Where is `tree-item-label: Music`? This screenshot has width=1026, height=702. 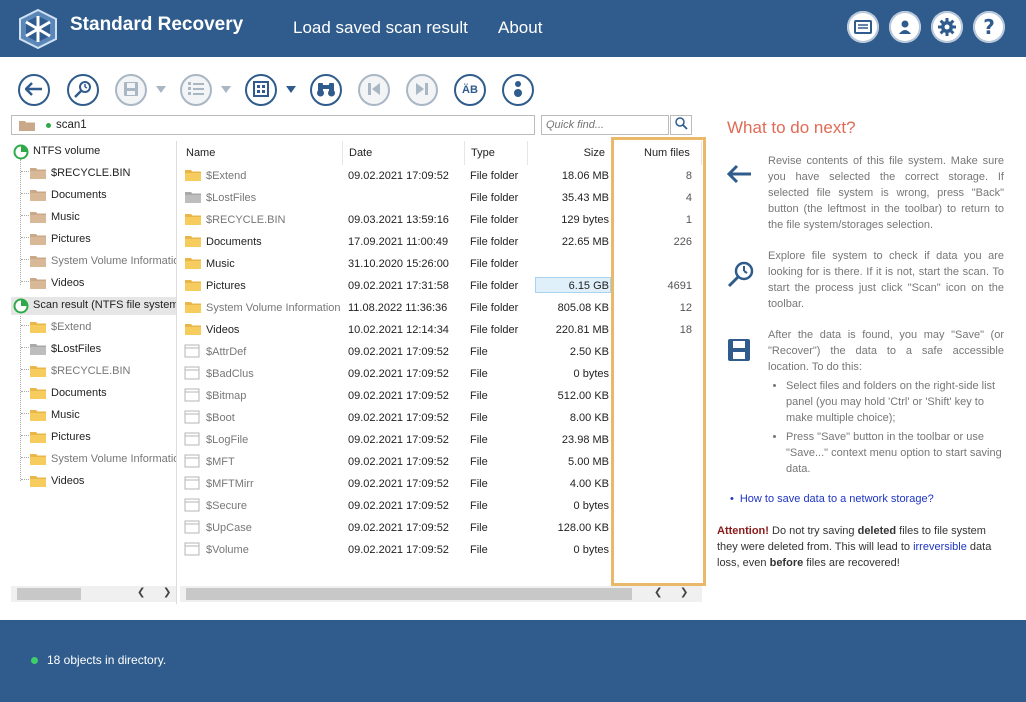
tree-item-label: Music is located at coordinates (65, 217).